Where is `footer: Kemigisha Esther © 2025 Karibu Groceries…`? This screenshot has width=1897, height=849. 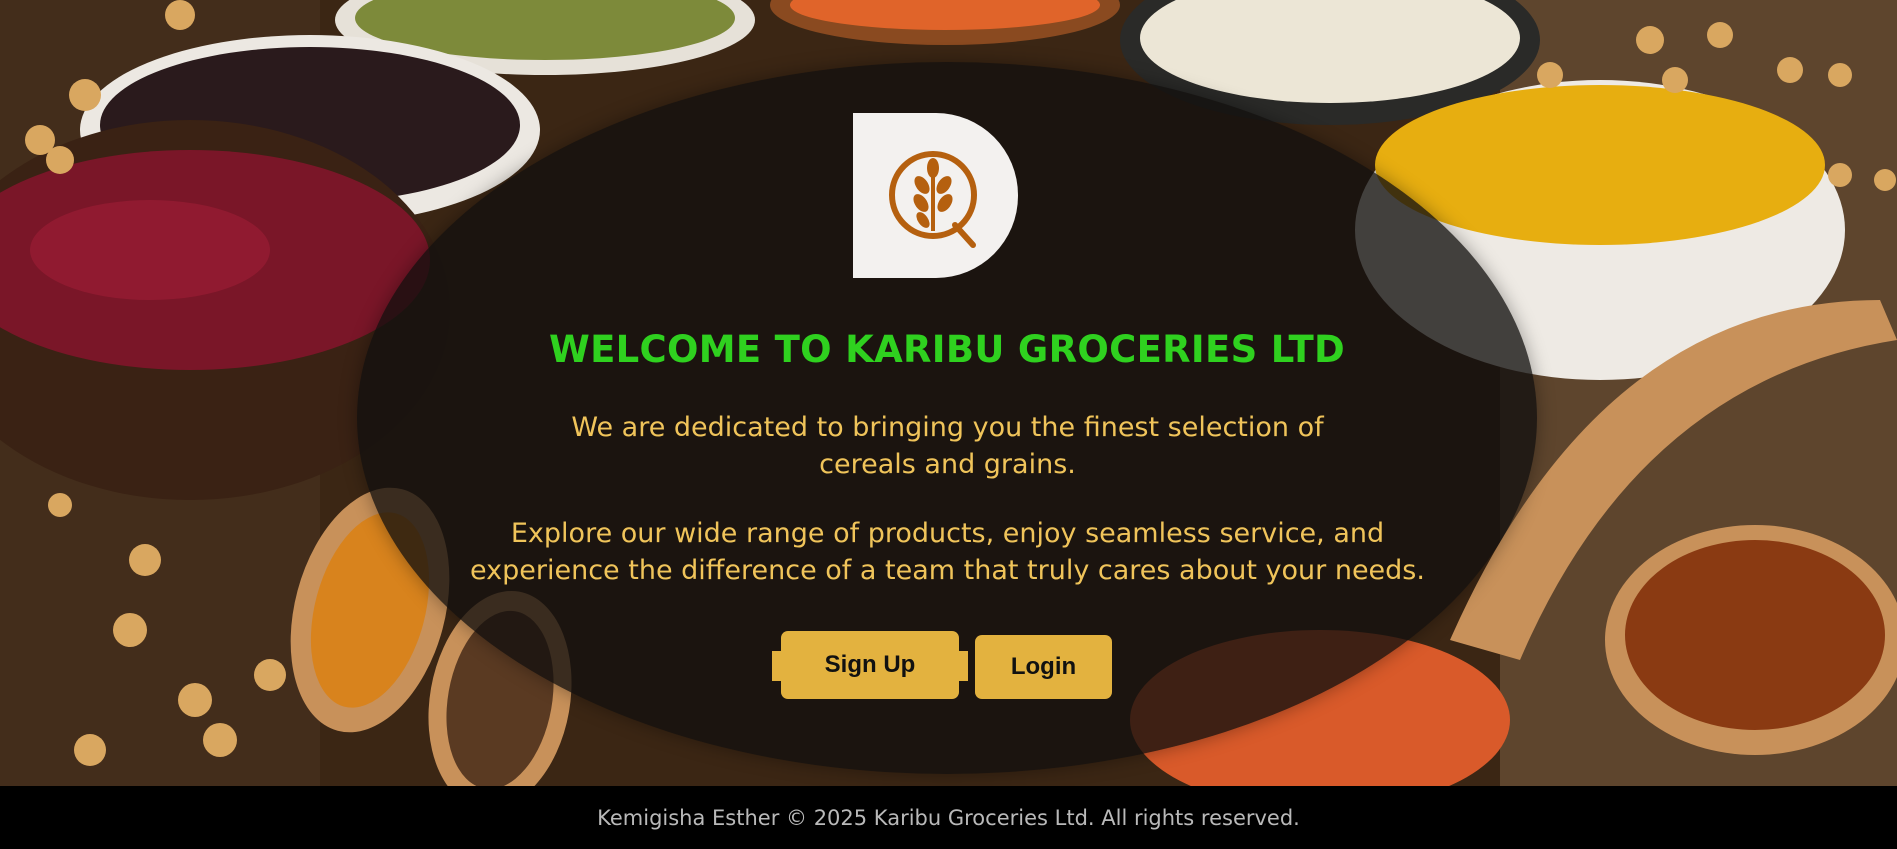
footer: Kemigisha Esther © 2025 Karibu Groceries… is located at coordinates (948, 817).